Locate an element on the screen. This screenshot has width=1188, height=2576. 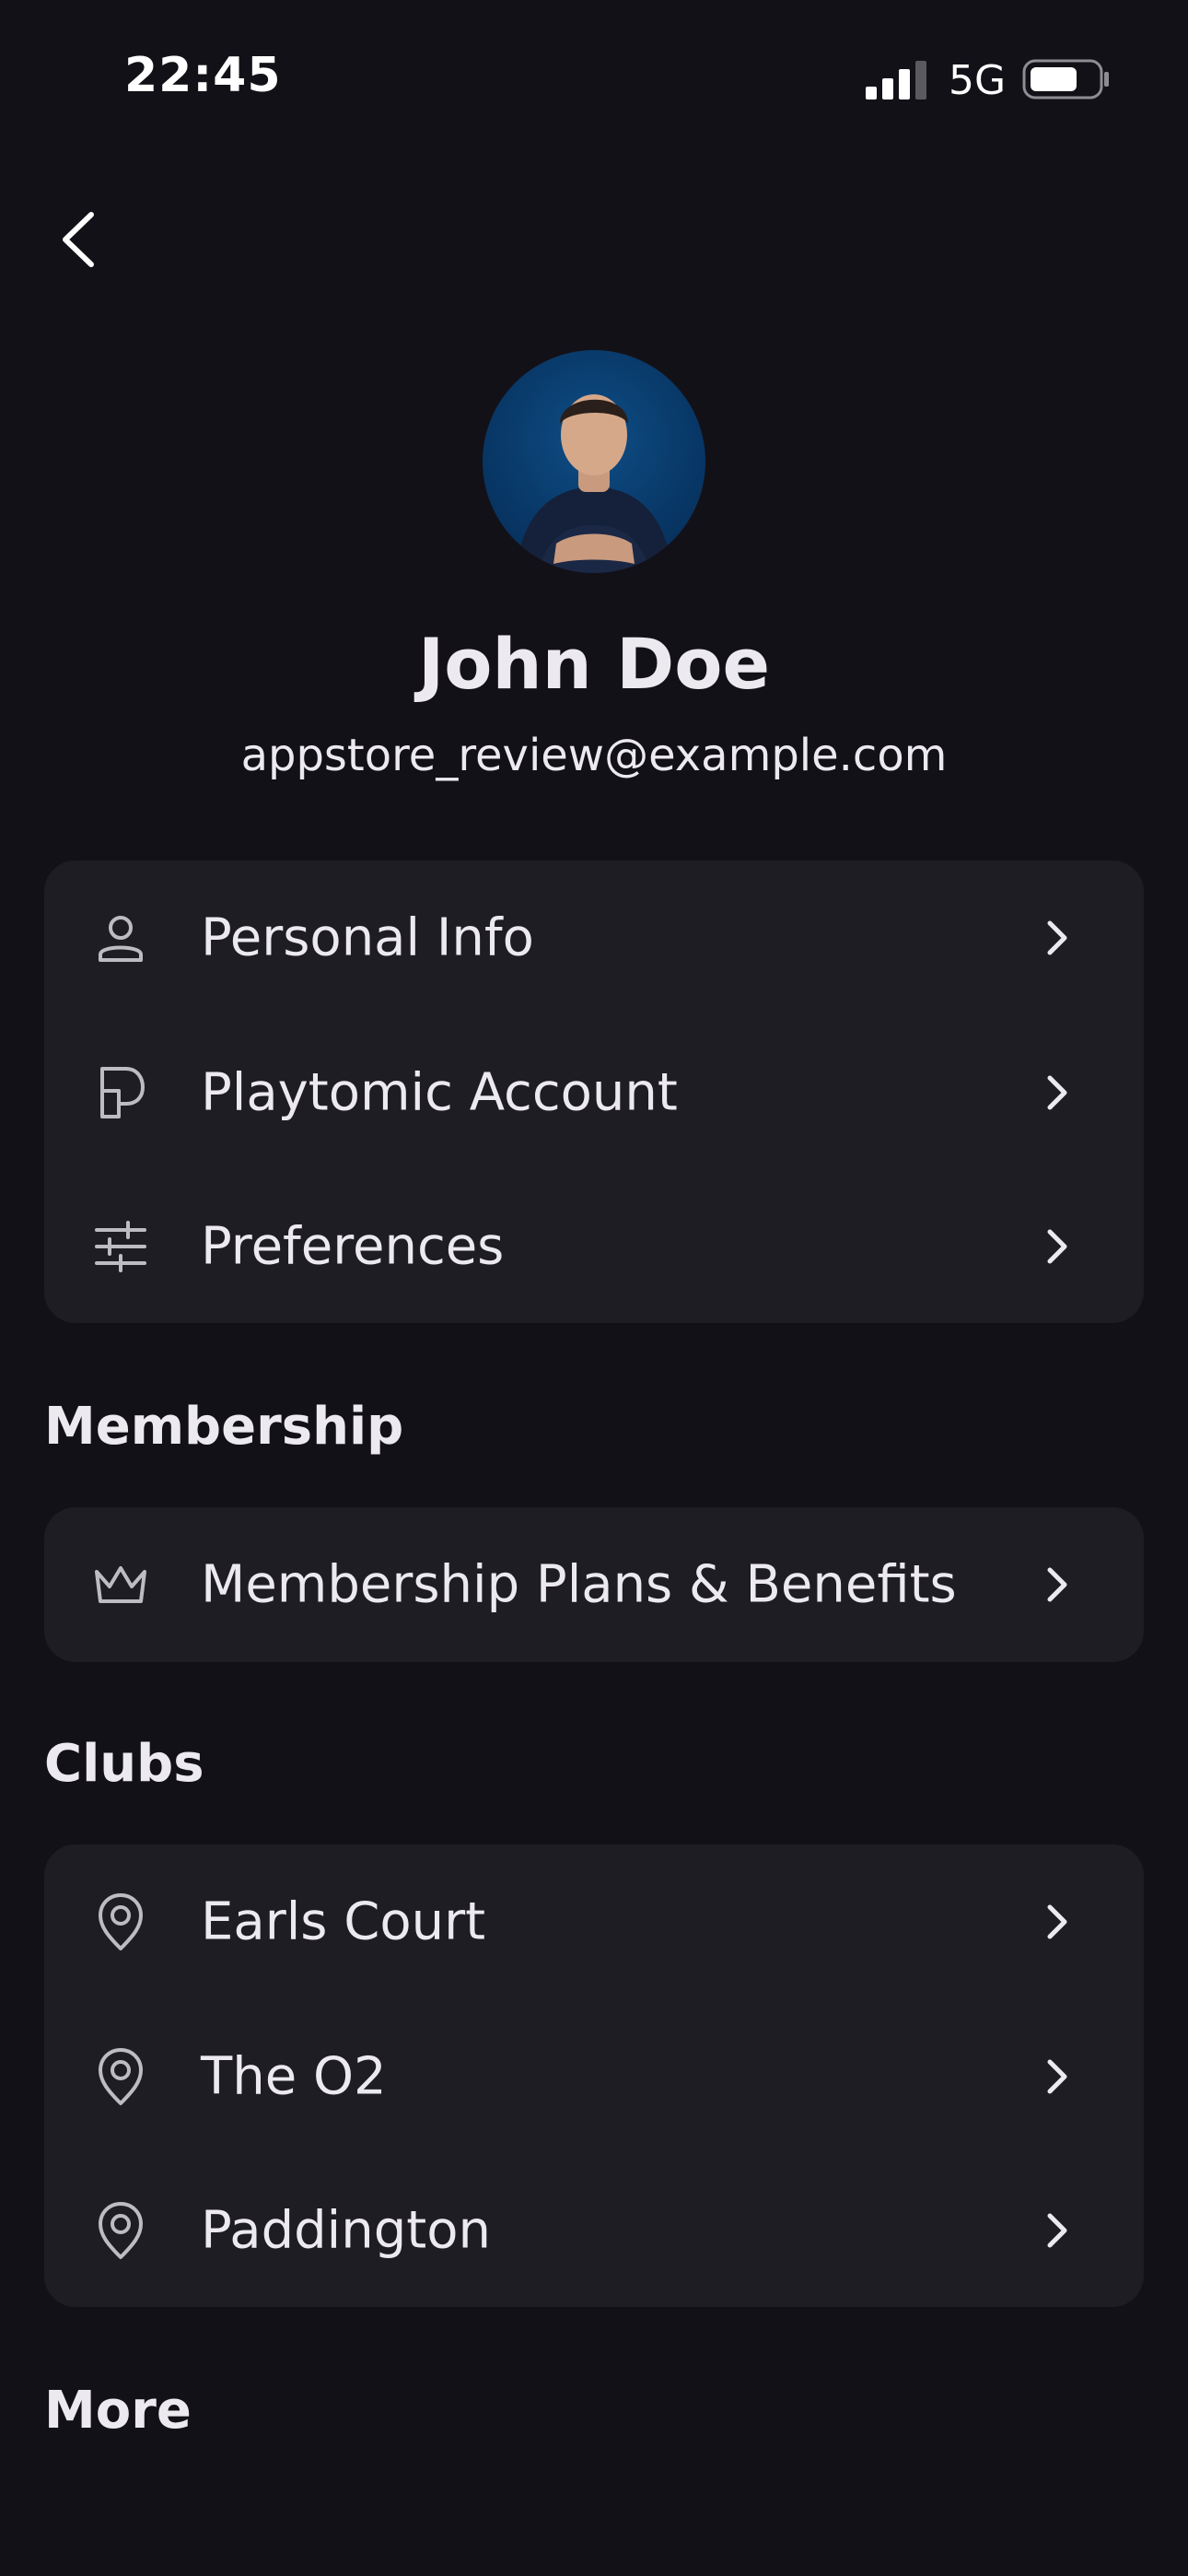
personal-info-label: Personal Info is located at coordinates (367, 937).